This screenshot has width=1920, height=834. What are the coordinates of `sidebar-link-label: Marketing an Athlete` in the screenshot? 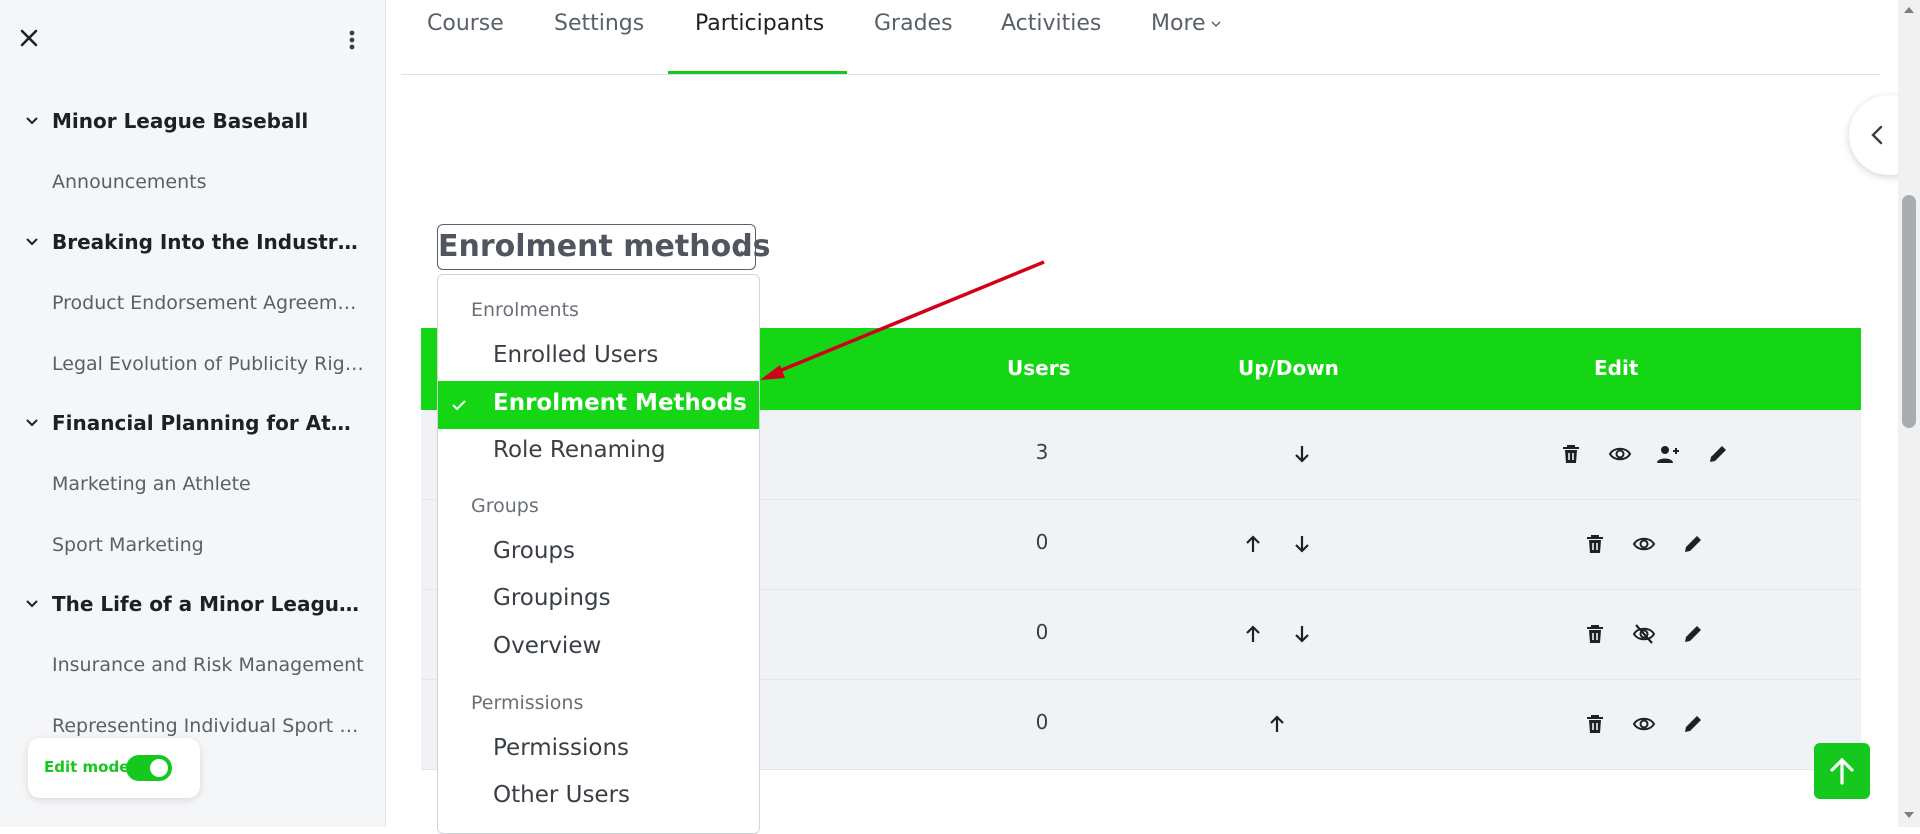 It's located at (151, 484).